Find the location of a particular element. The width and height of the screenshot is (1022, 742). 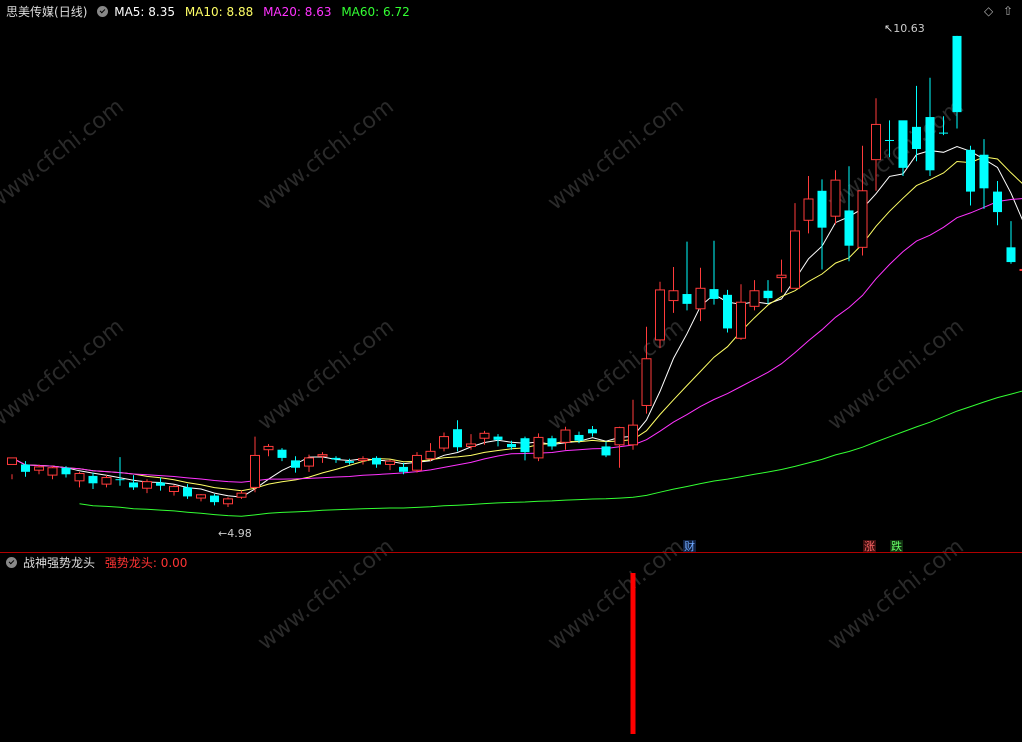

high-price-label: ↖10.63 is located at coordinates (904, 28).